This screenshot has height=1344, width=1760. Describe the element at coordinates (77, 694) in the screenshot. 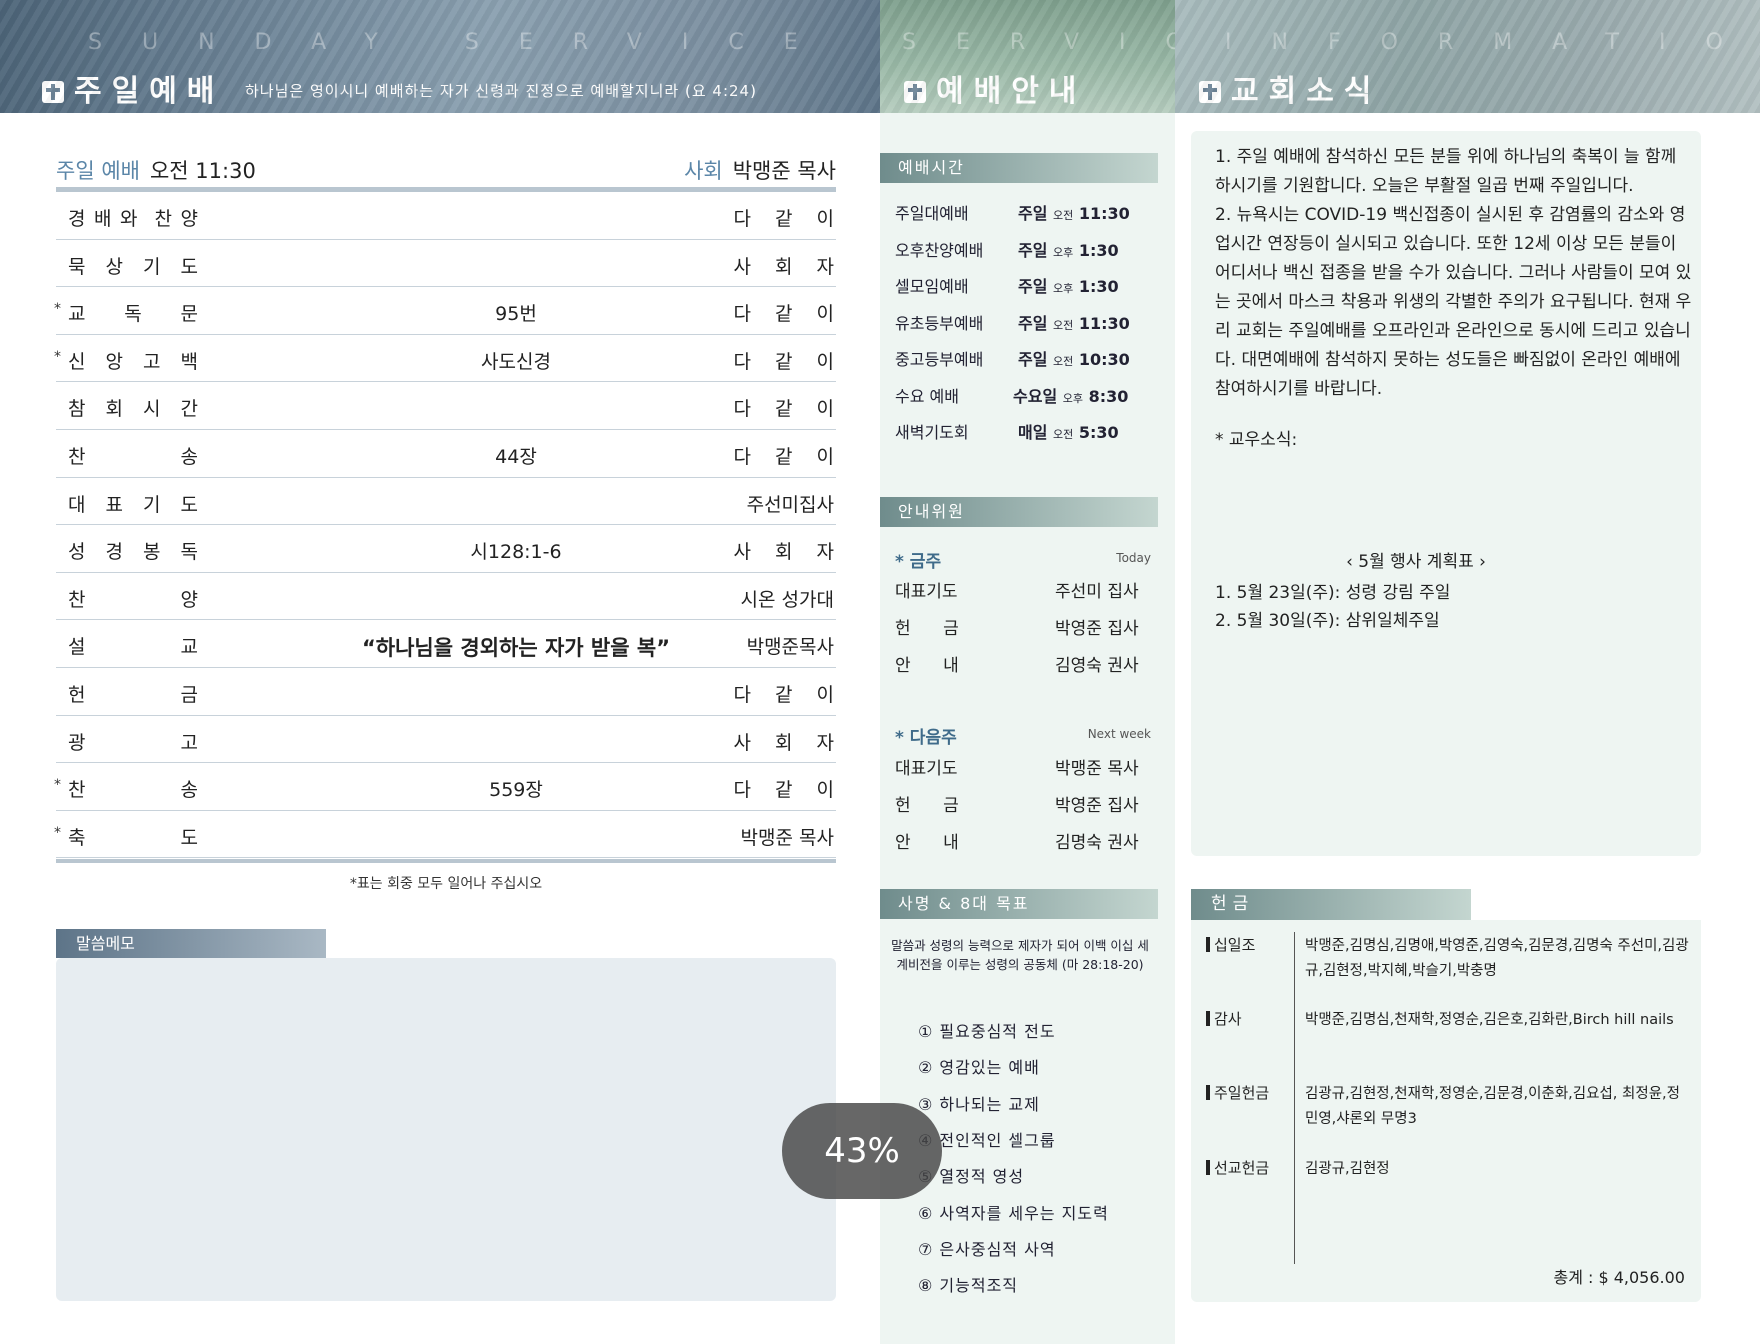

I see `name-char: 헌` at that location.